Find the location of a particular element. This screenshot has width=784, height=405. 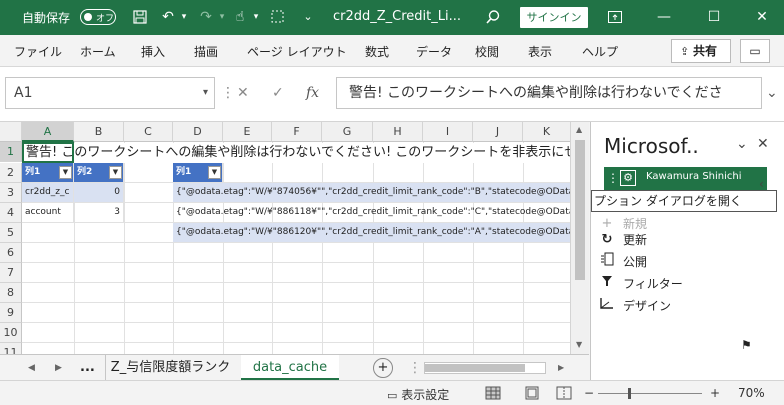

tab-formulas: 数式 is located at coordinates (377, 51).